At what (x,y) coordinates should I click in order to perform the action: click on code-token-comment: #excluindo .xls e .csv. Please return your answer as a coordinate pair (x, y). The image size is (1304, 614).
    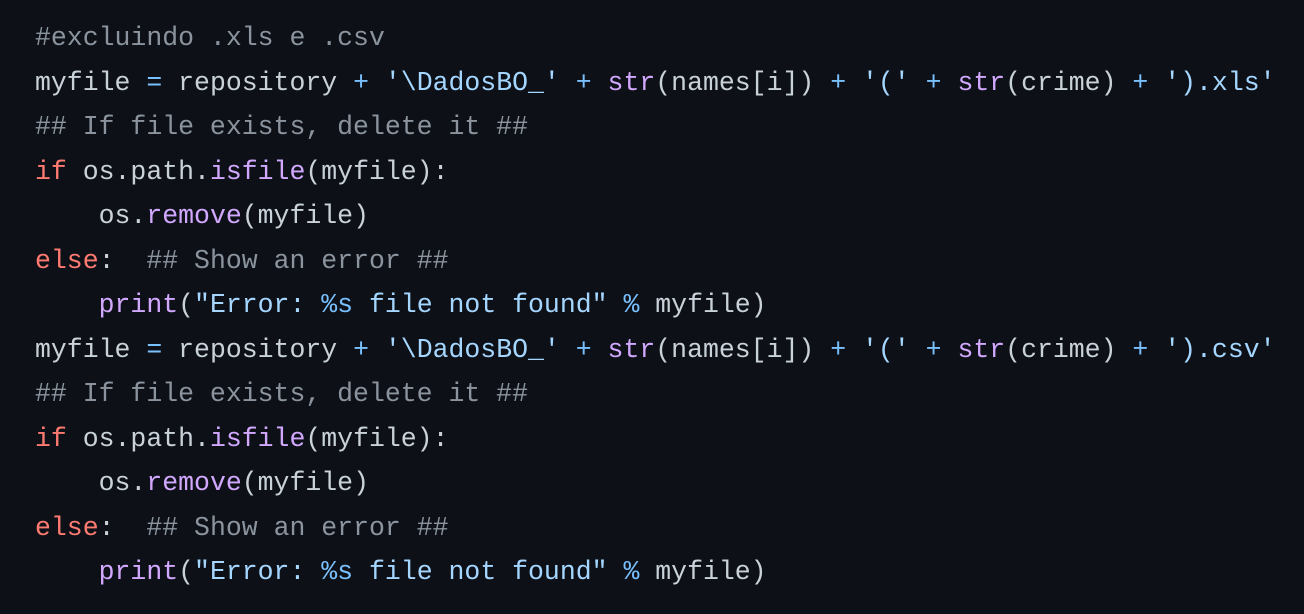
    Looking at the image, I should click on (210, 38).